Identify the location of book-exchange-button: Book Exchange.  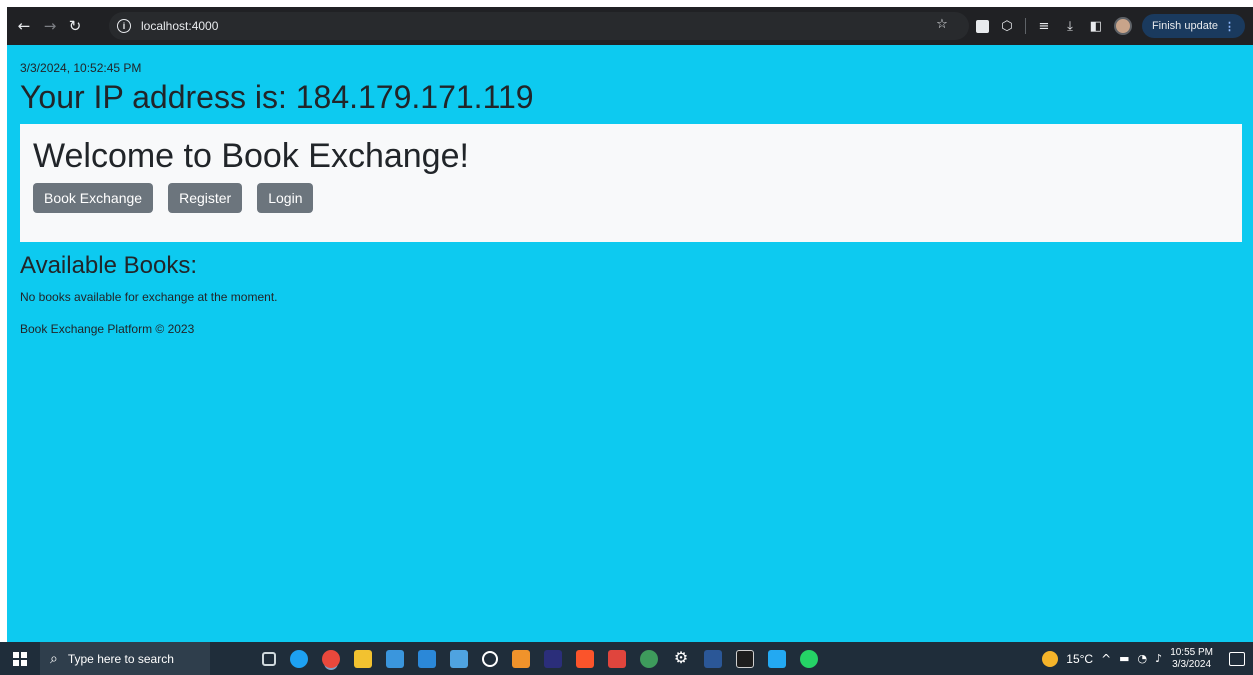
(93, 198).